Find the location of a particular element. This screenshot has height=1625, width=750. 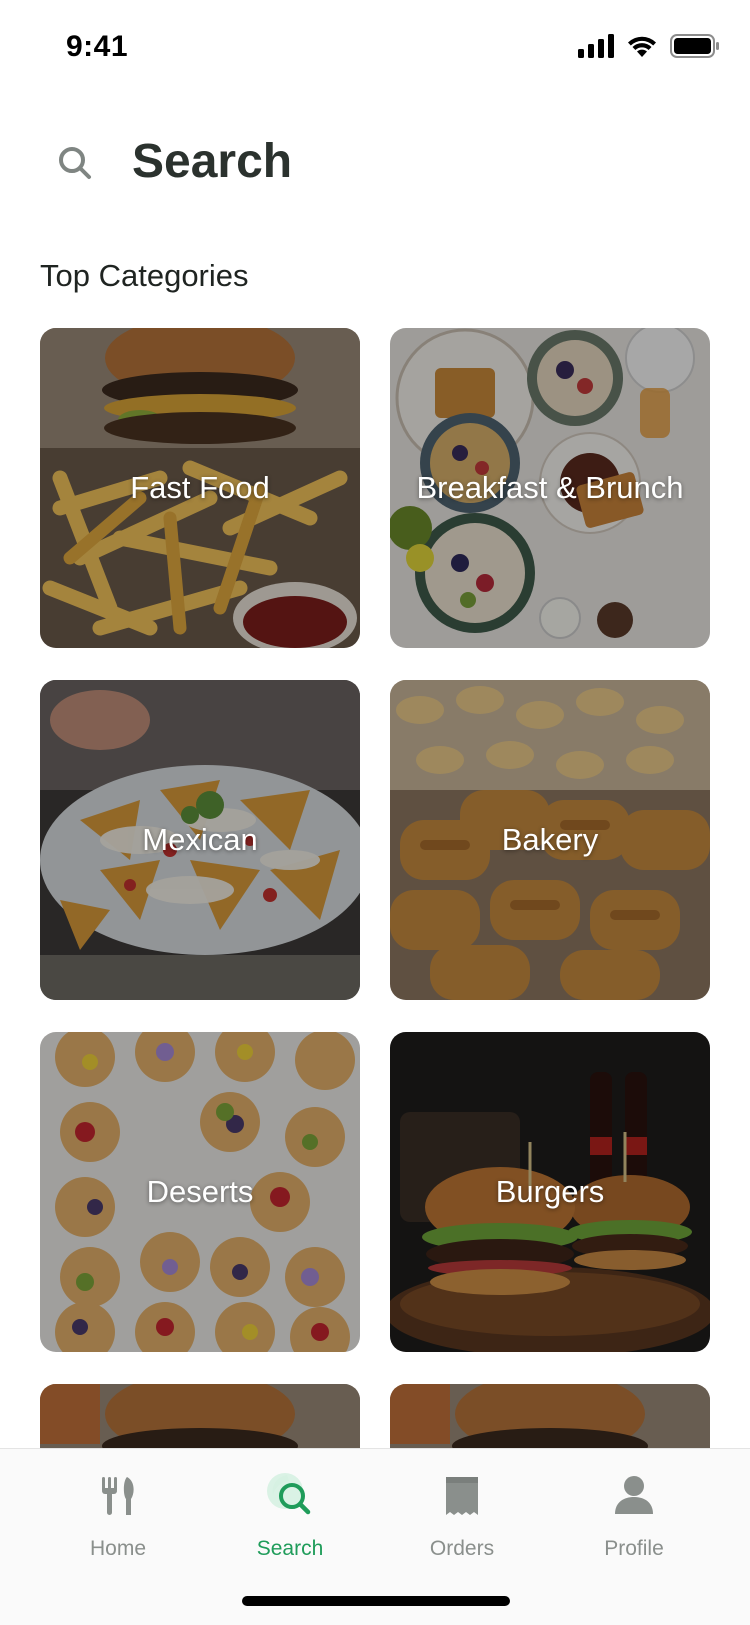

category-card-bakery: Bakery is located at coordinates (550, 840).